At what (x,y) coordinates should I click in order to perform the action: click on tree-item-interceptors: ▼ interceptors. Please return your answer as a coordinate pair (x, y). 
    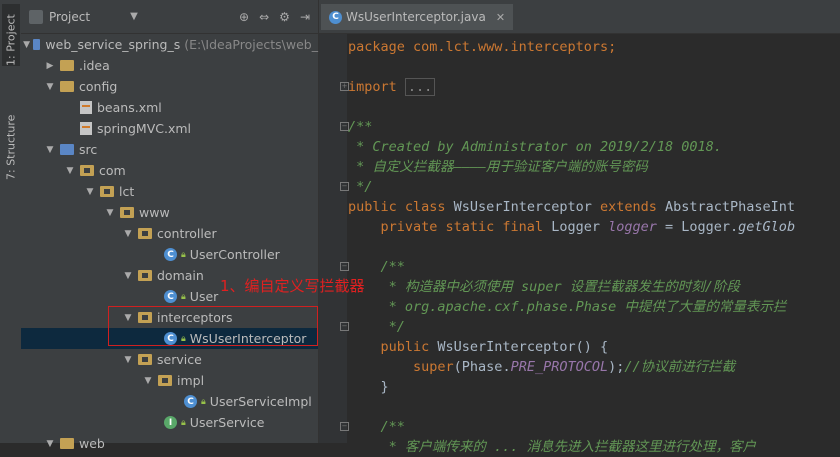
    Looking at the image, I should click on (169, 317).